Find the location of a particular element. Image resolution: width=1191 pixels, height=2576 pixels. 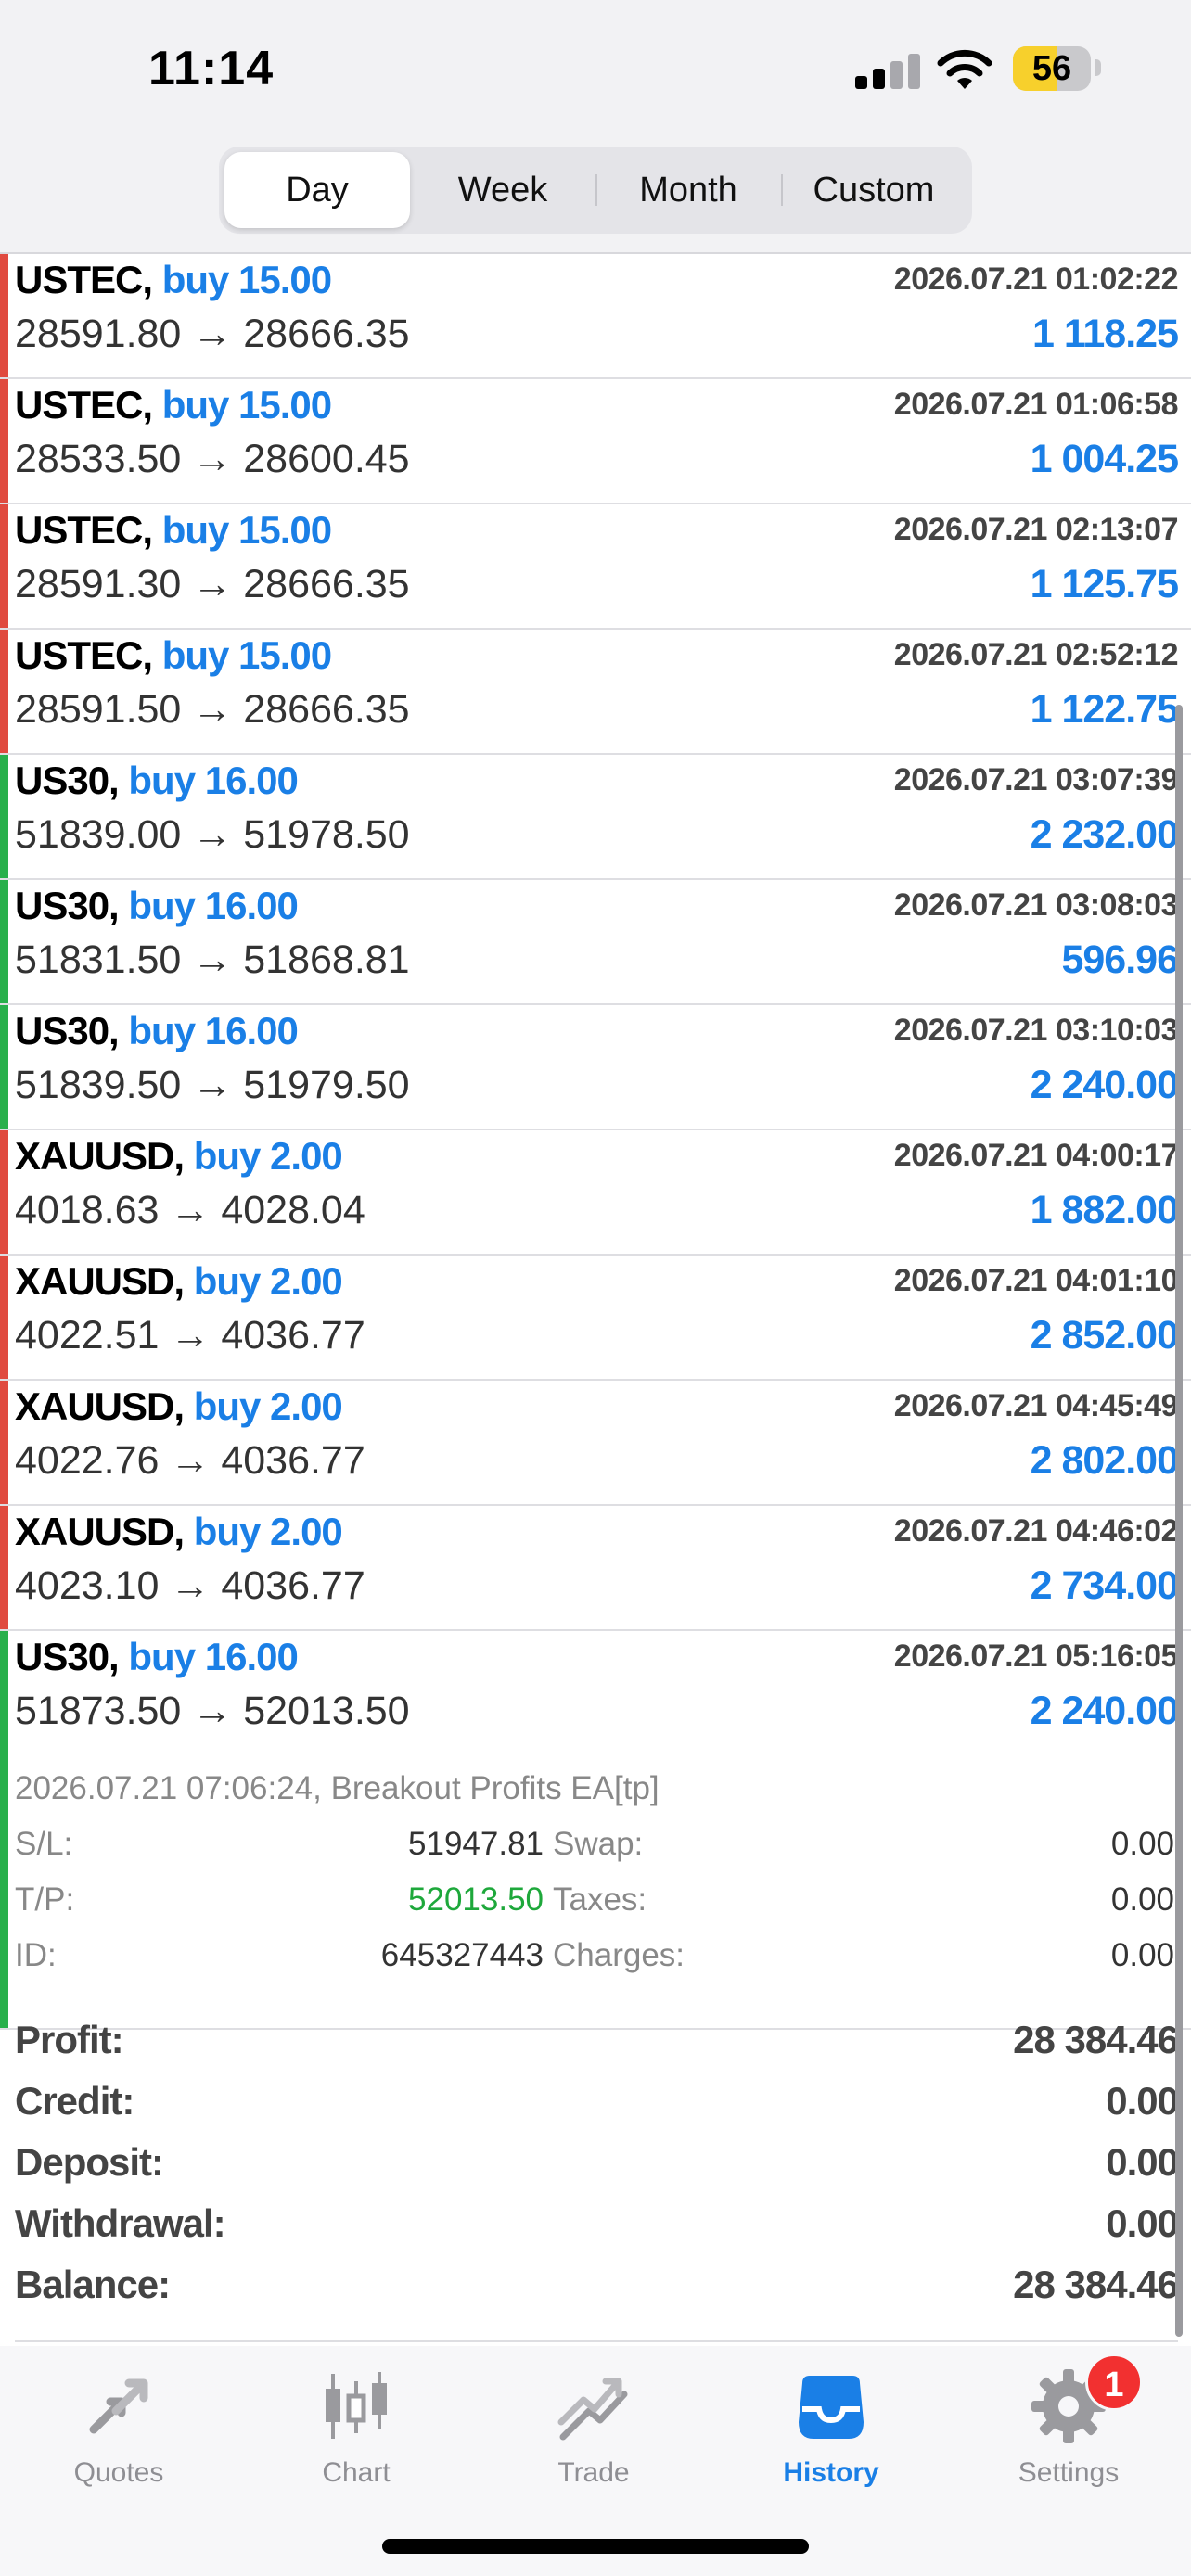

deal-detail-row: ID: 645327443 Charges: 0.00 is located at coordinates (594, 1964).